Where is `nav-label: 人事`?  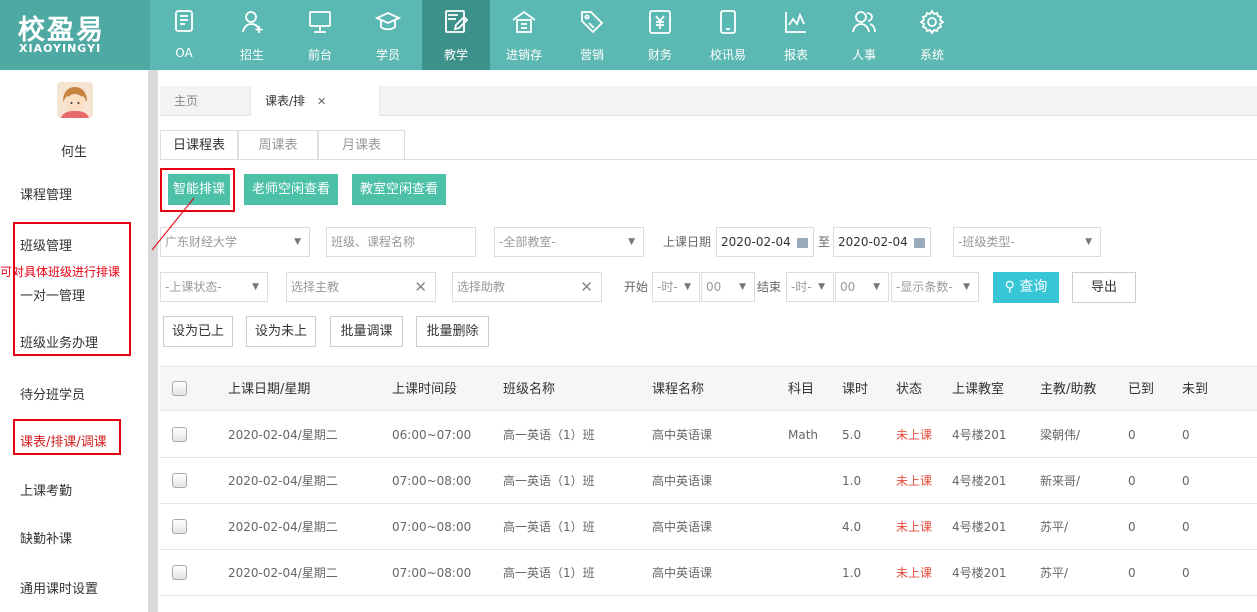 nav-label: 人事 is located at coordinates (863, 55).